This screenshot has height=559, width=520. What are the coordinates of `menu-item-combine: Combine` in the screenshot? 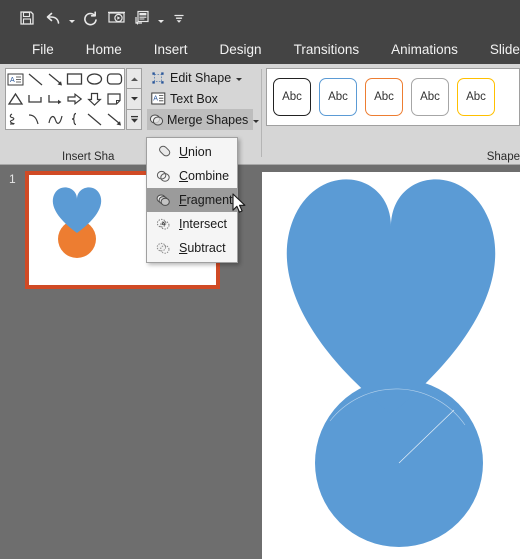 It's located at (192, 176).